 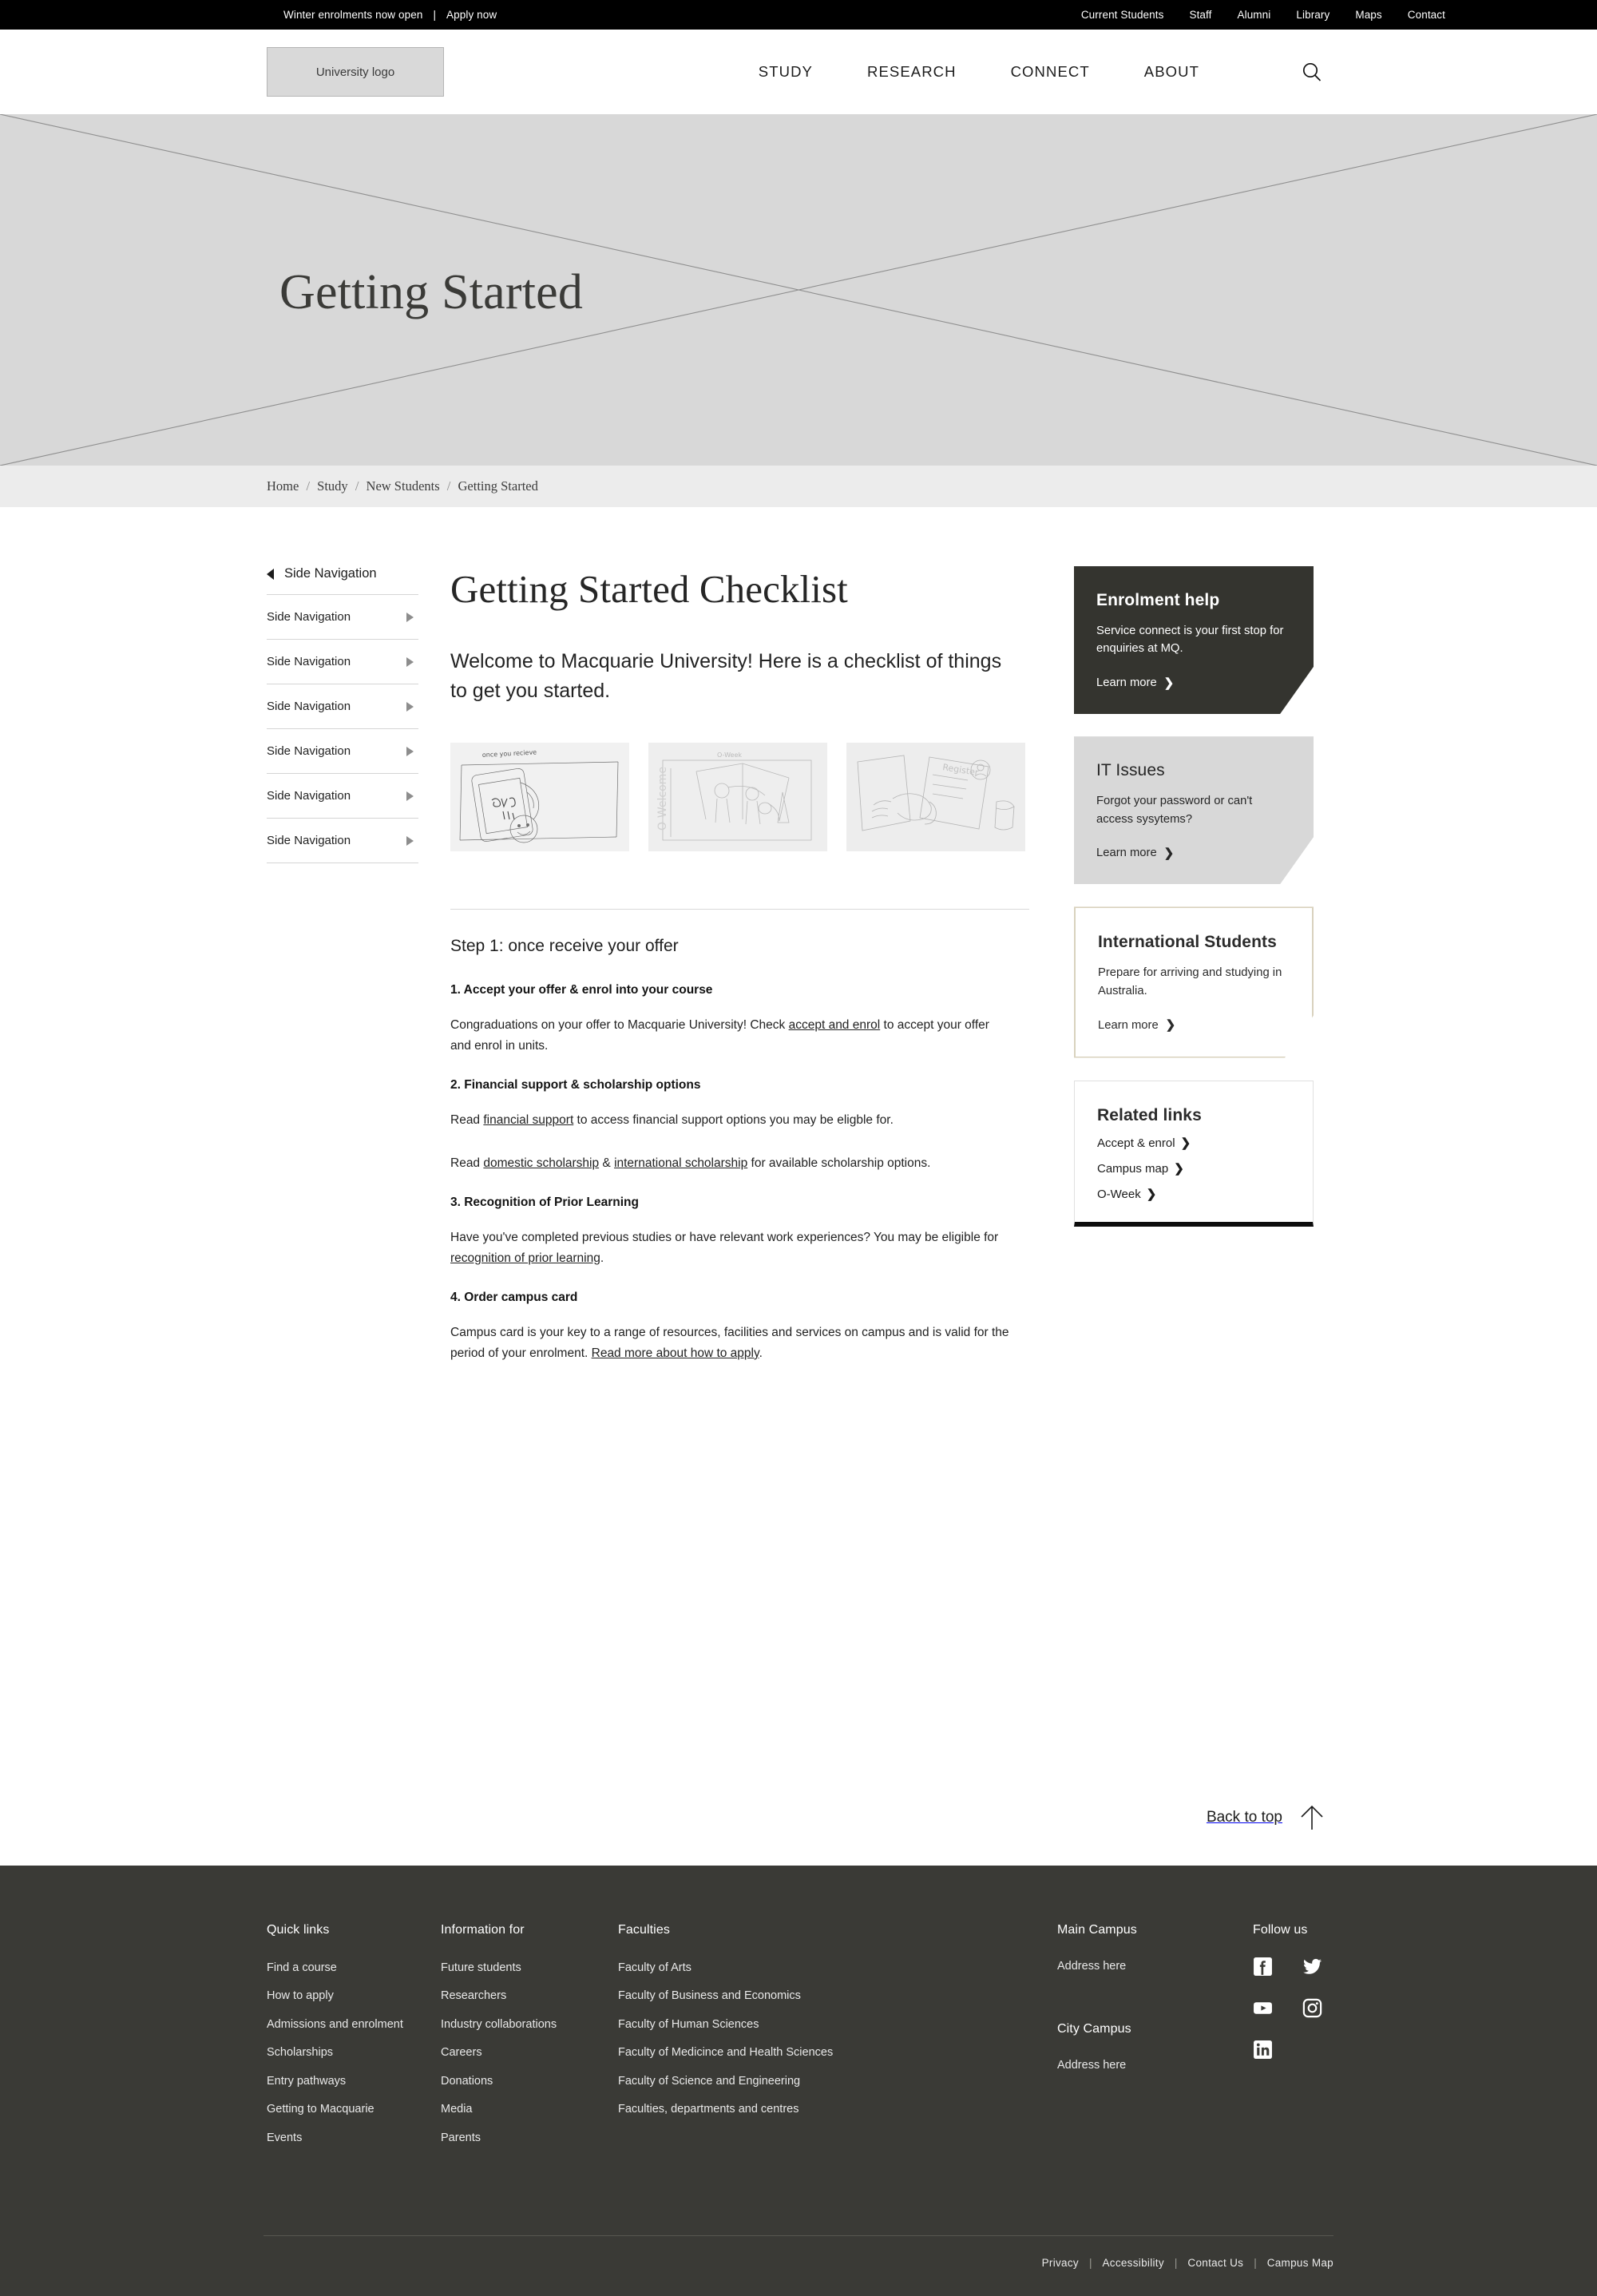 What do you see at coordinates (1313, 15) in the screenshot?
I see `utility-link-library: Library` at bounding box center [1313, 15].